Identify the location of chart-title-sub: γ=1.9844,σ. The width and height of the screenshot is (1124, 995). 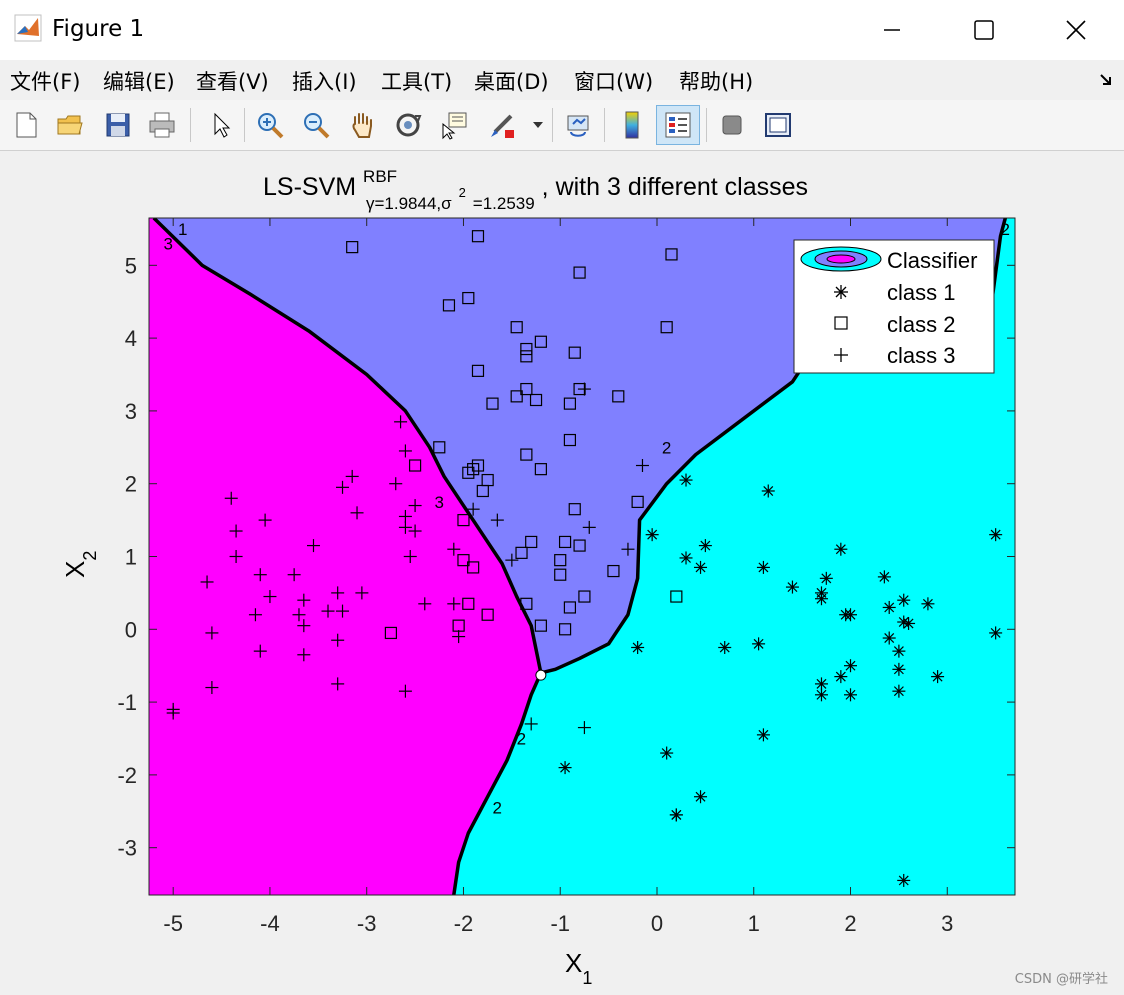
(409, 203).